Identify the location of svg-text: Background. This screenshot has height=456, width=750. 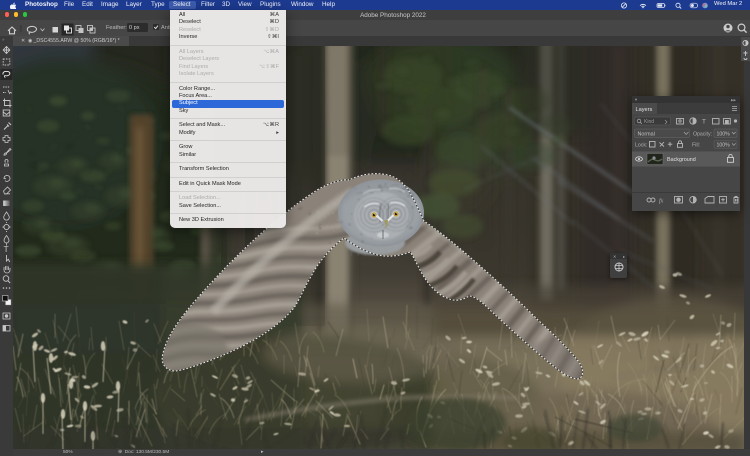
(681, 160).